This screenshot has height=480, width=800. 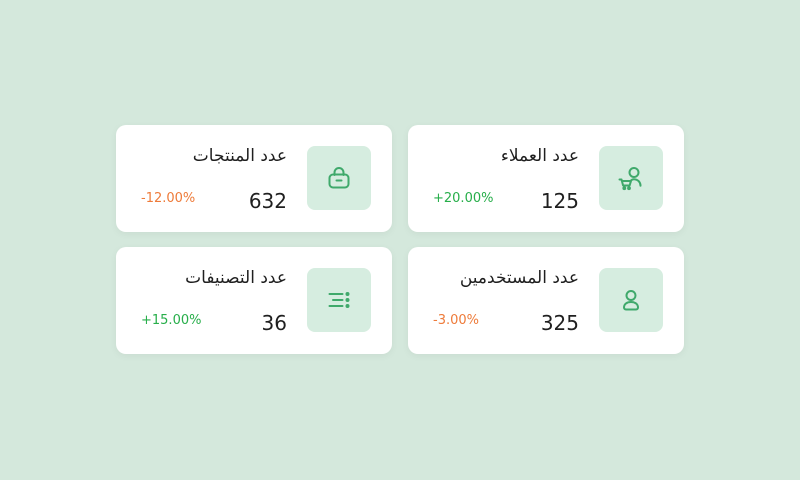 What do you see at coordinates (168, 198) in the screenshot?
I see `card-change-badge: -12.00%` at bounding box center [168, 198].